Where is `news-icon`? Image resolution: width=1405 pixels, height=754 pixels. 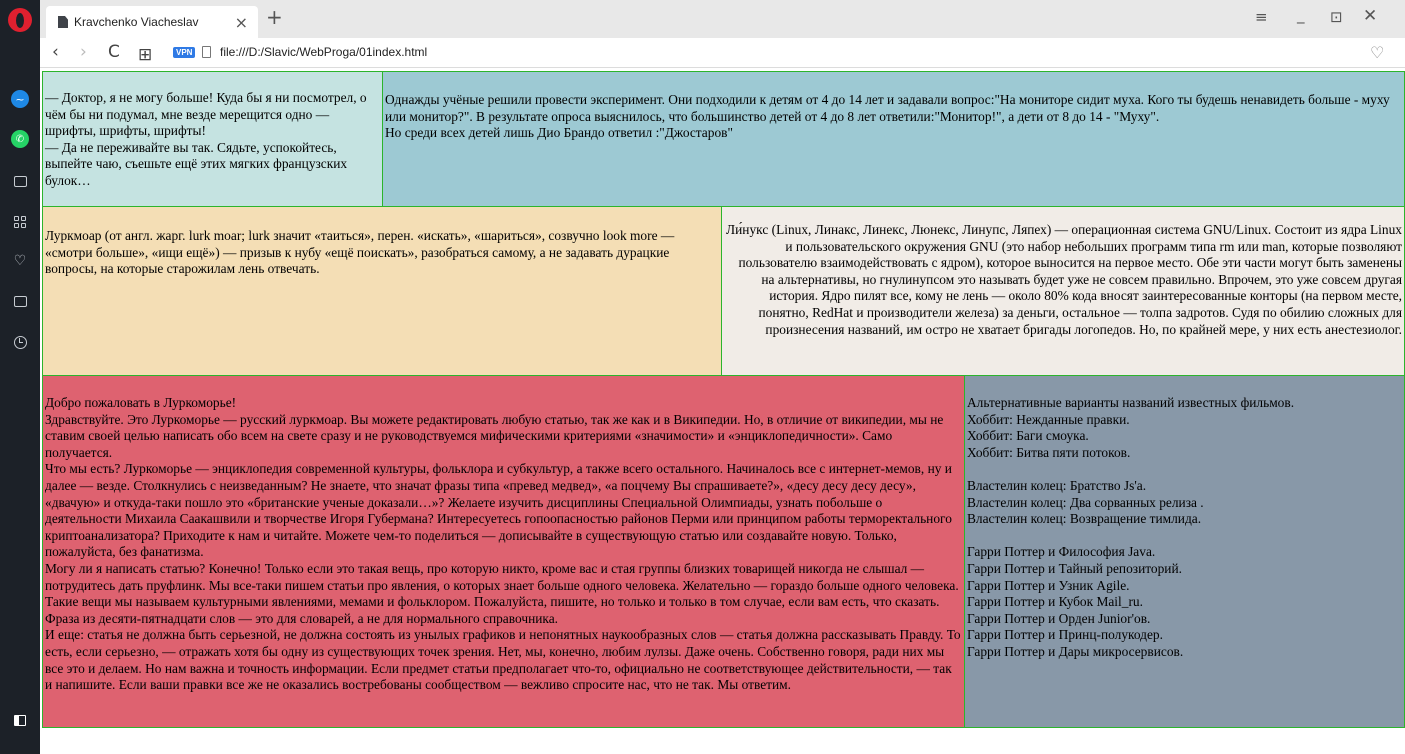
news-icon is located at coordinates (20, 301).